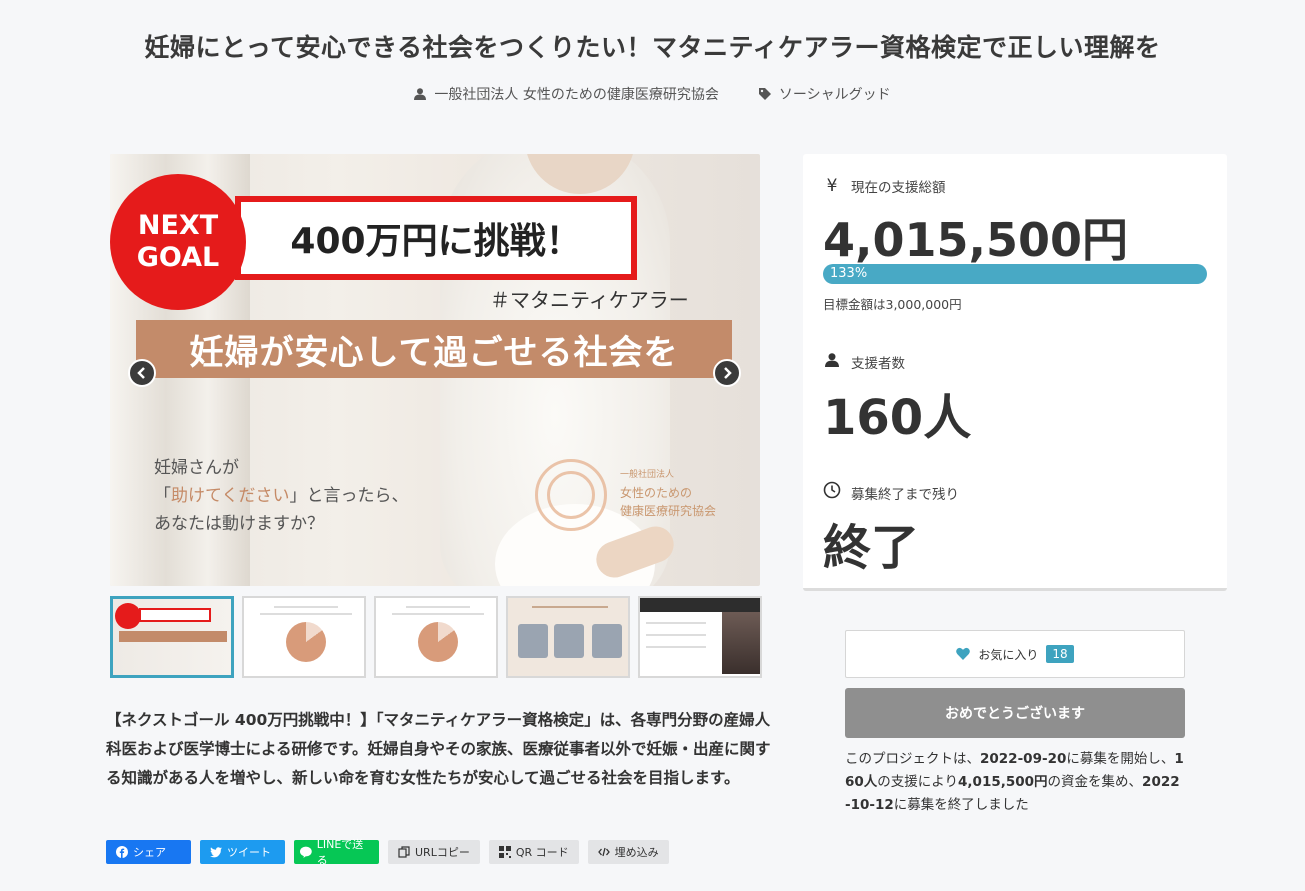 Image resolution: width=1305 pixels, height=891 pixels. I want to click on logo-line3: 健康医療研究協会, so click(668, 511).